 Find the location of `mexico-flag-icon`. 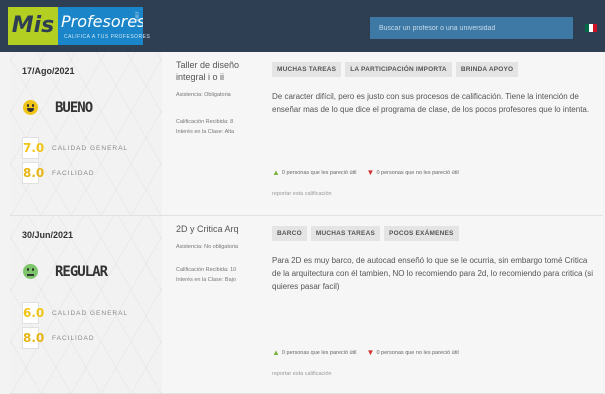

mexico-flag-icon is located at coordinates (591, 28).